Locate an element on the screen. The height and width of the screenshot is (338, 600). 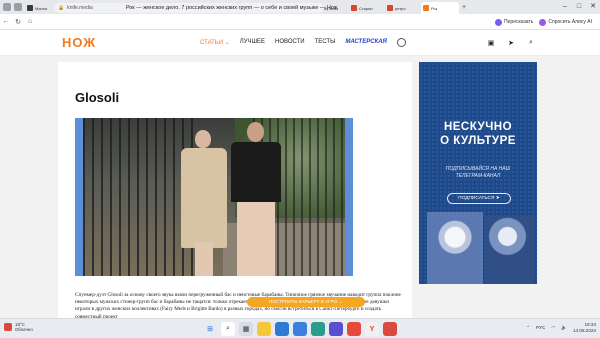
site-logo: НОЖ is located at coordinates (79, 42).